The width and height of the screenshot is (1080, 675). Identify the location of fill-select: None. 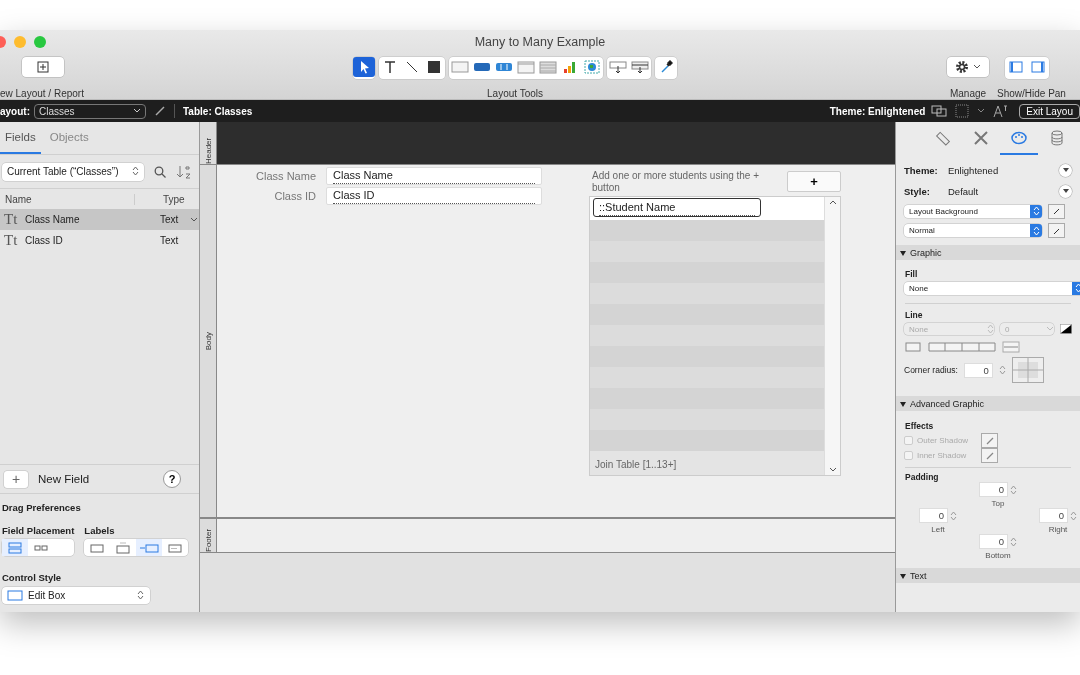
(992, 288).